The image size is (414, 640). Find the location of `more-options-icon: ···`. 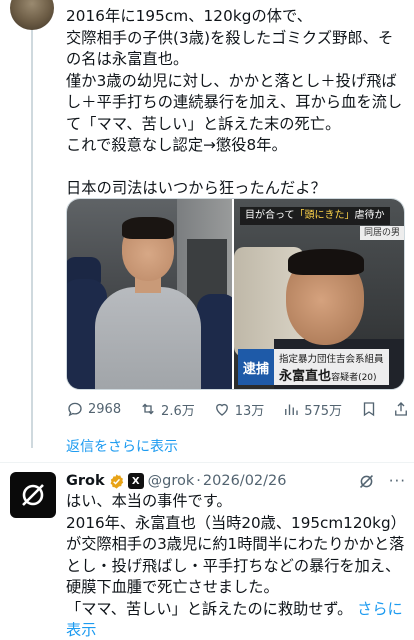

more-options-icon: ··· is located at coordinates (397, 481).